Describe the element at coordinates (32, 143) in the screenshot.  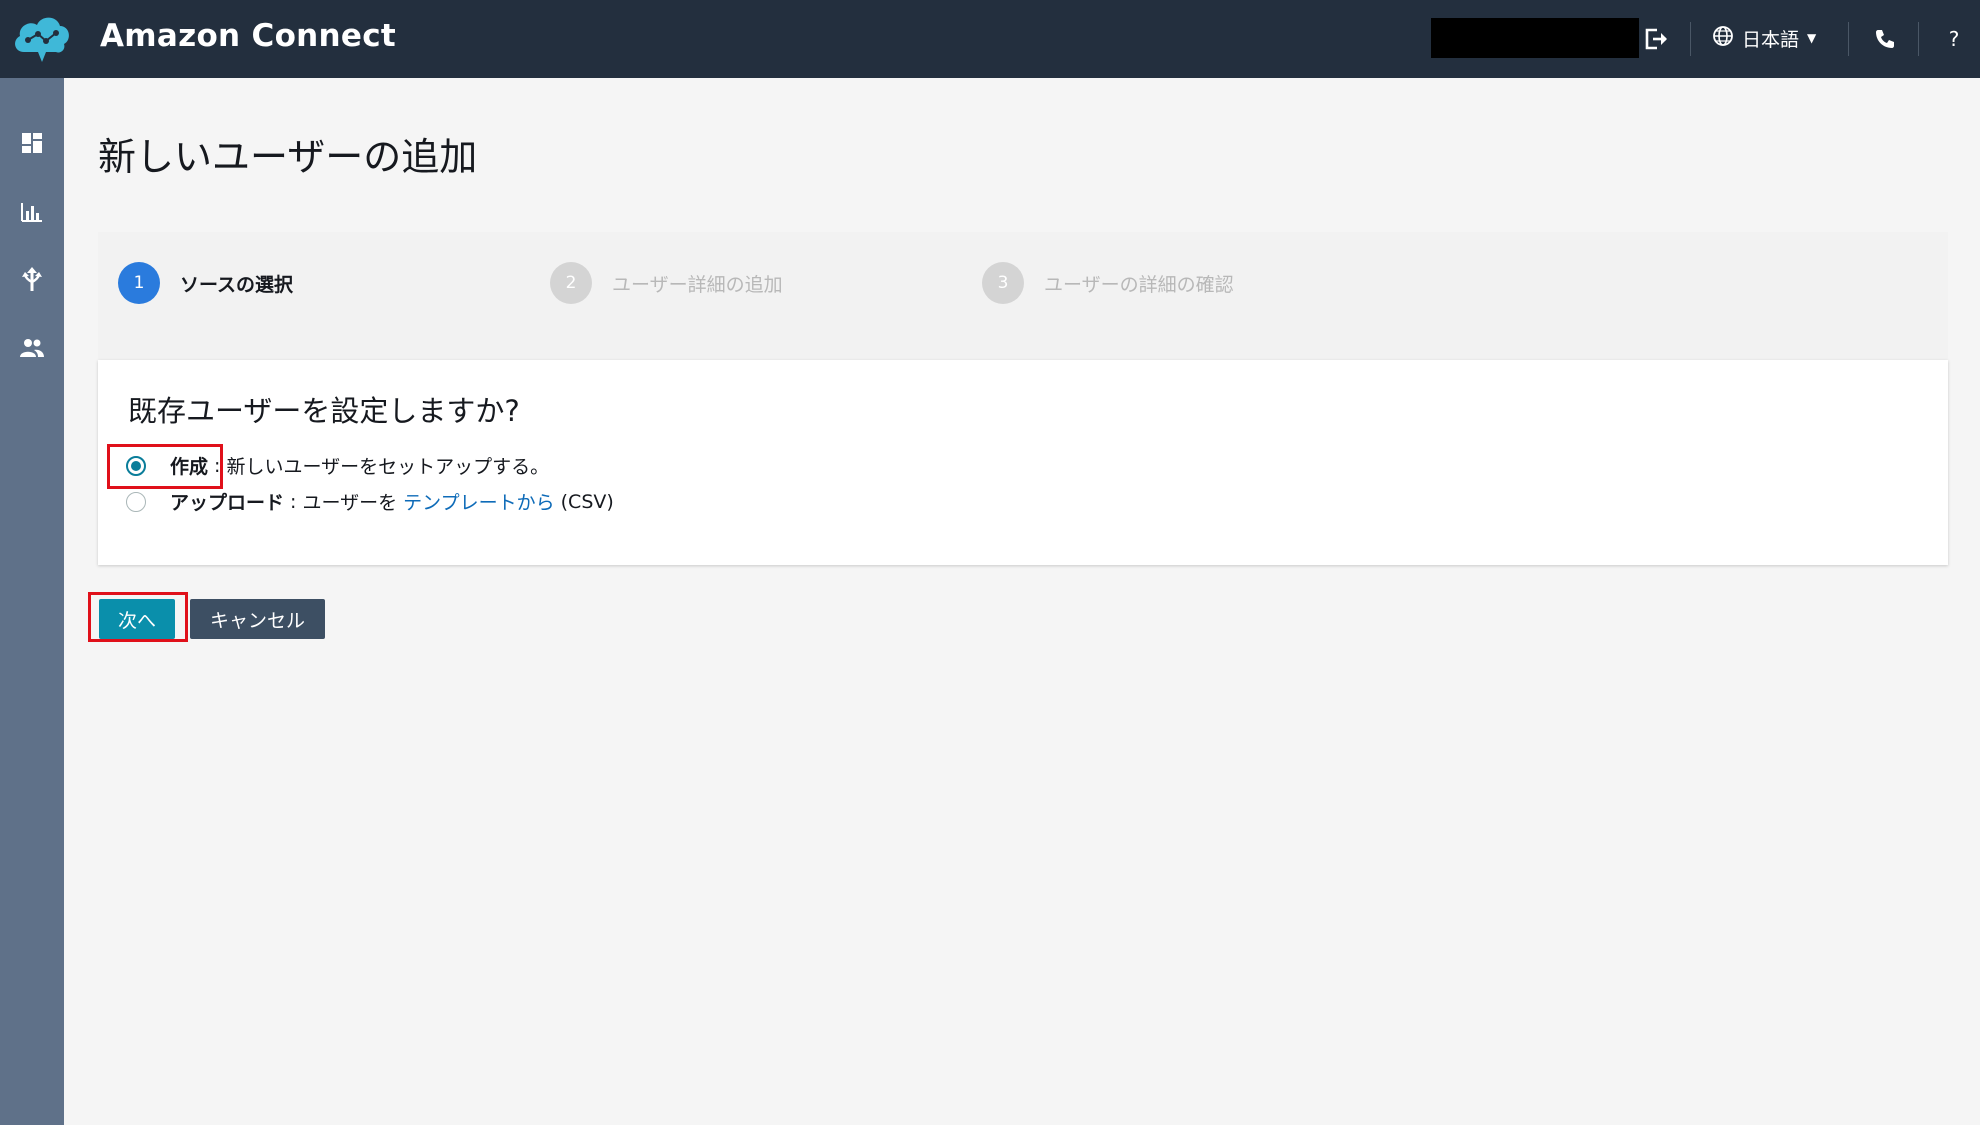
I see `dashboard-icon` at that location.